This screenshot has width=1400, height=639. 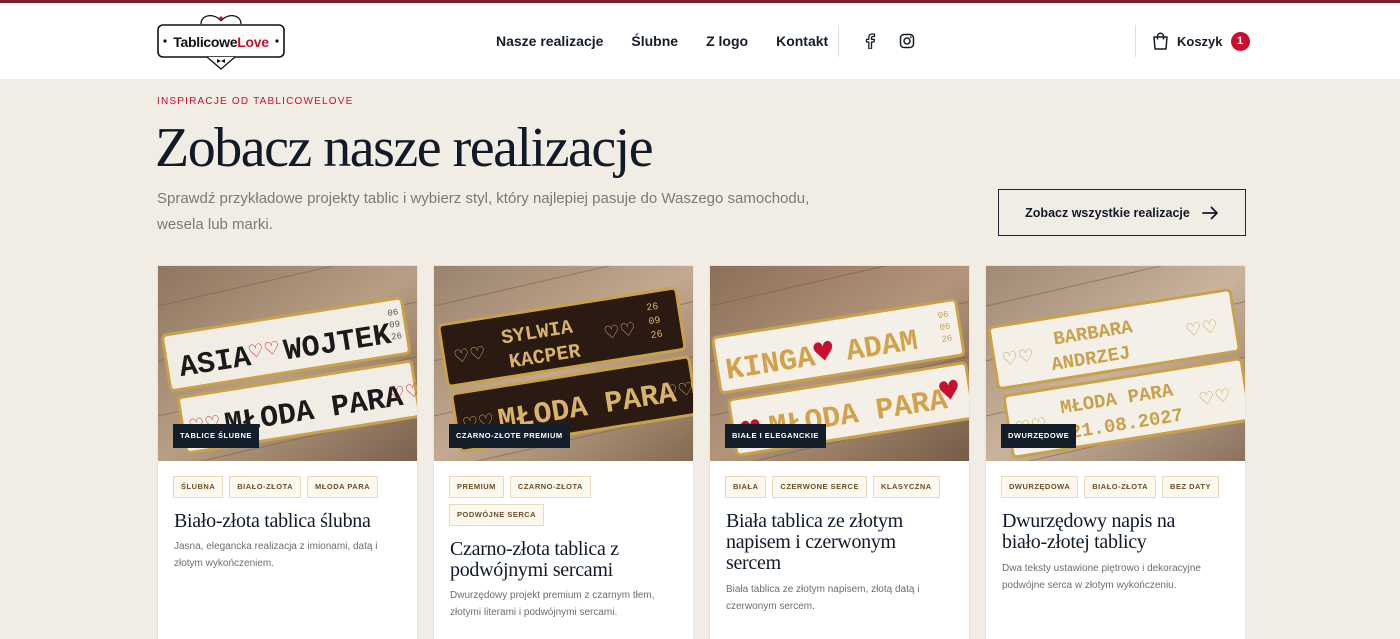 I want to click on tag-list: PREMIUM CZARNO-ZŁOTA PODWÓJNE SERCA, so click(x=566, y=504).